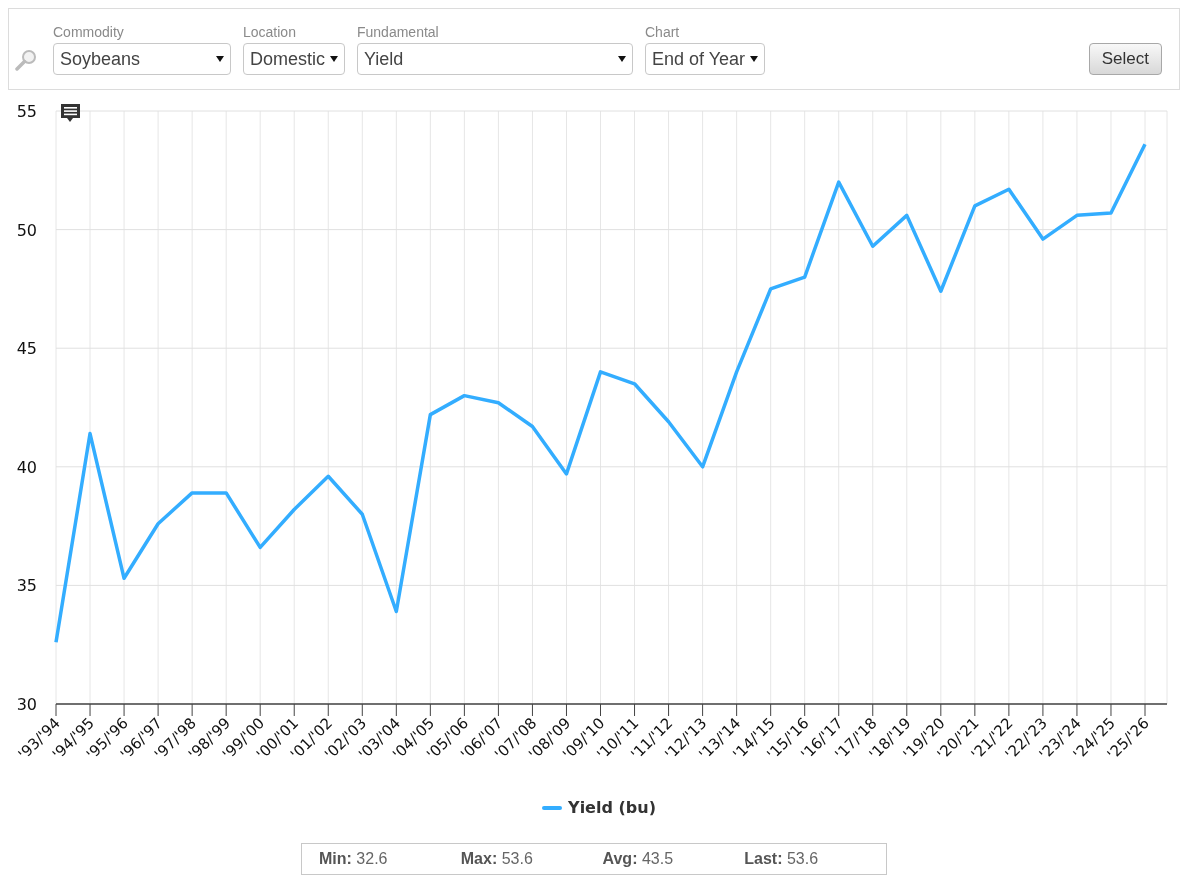 This screenshot has height=889, width=1188. I want to click on select-button: Select, so click(1125, 59).